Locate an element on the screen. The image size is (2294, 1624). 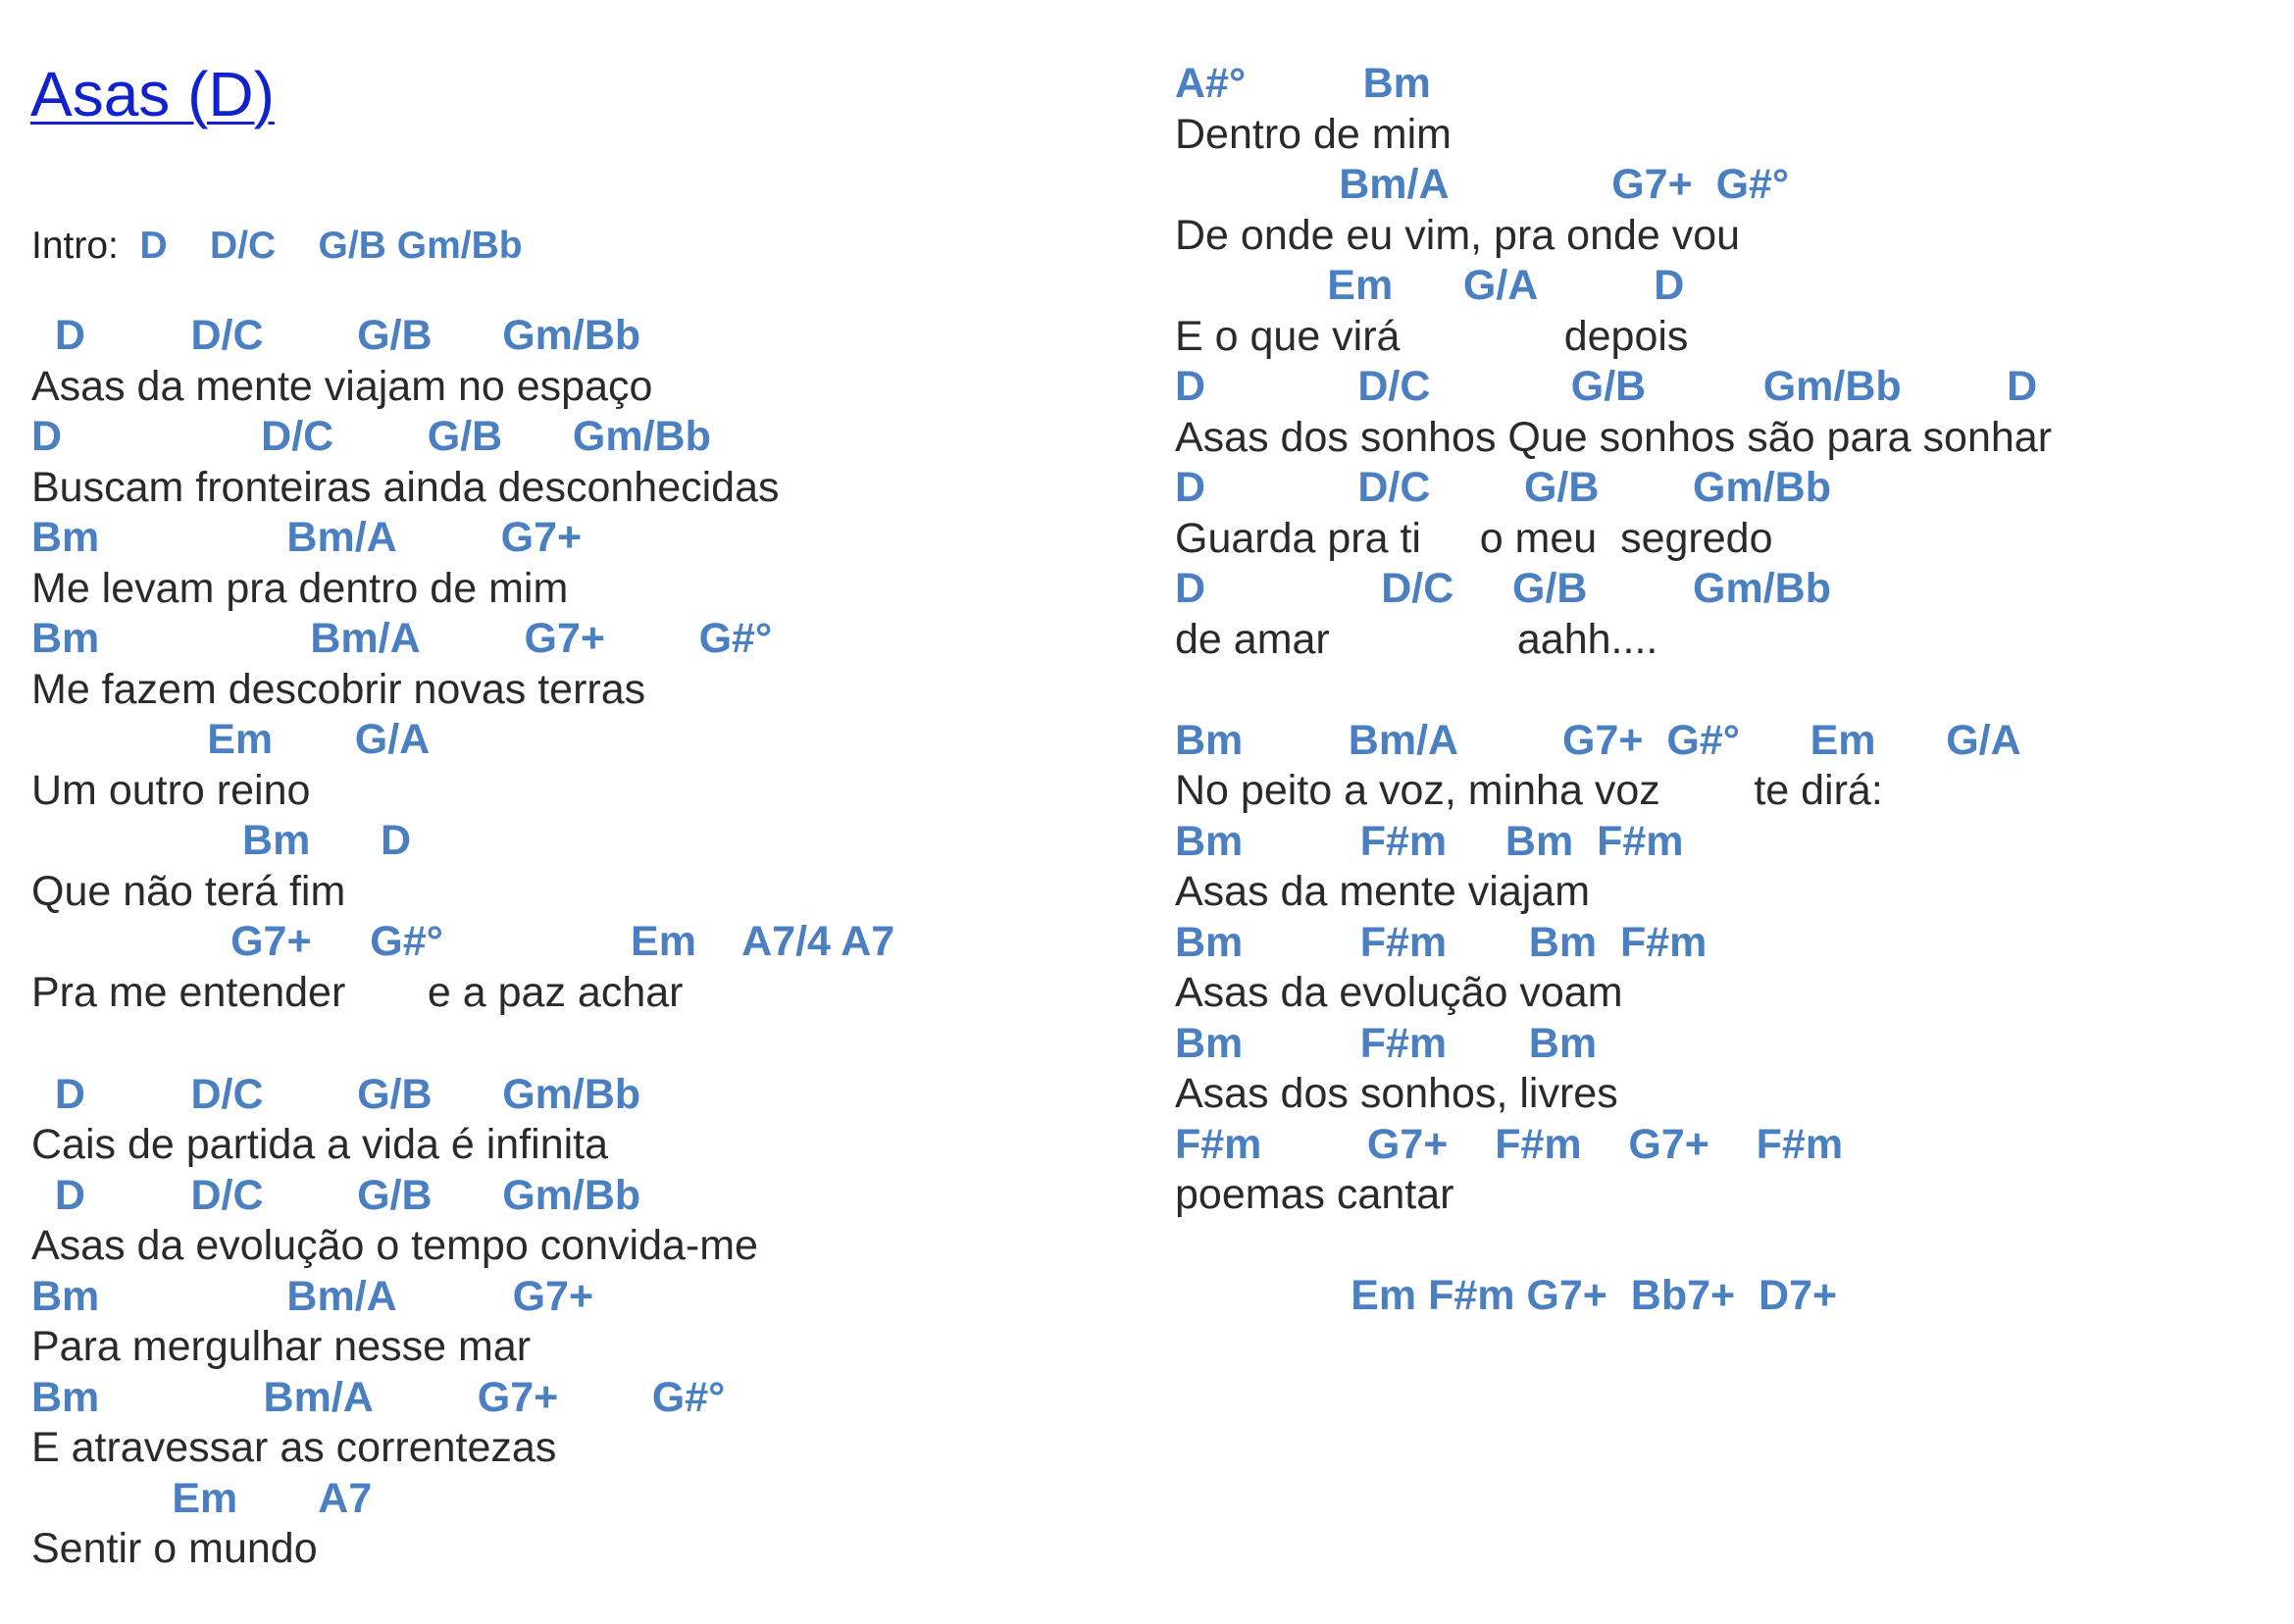
lyric-line: De onde eu vim, pra onde vou is located at coordinates (1458, 235).